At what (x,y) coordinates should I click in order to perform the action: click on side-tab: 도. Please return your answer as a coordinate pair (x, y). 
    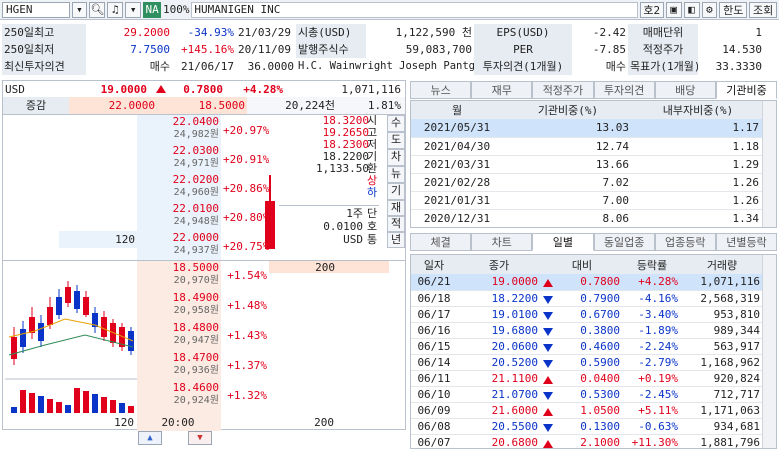
    Looking at the image, I should click on (396, 140).